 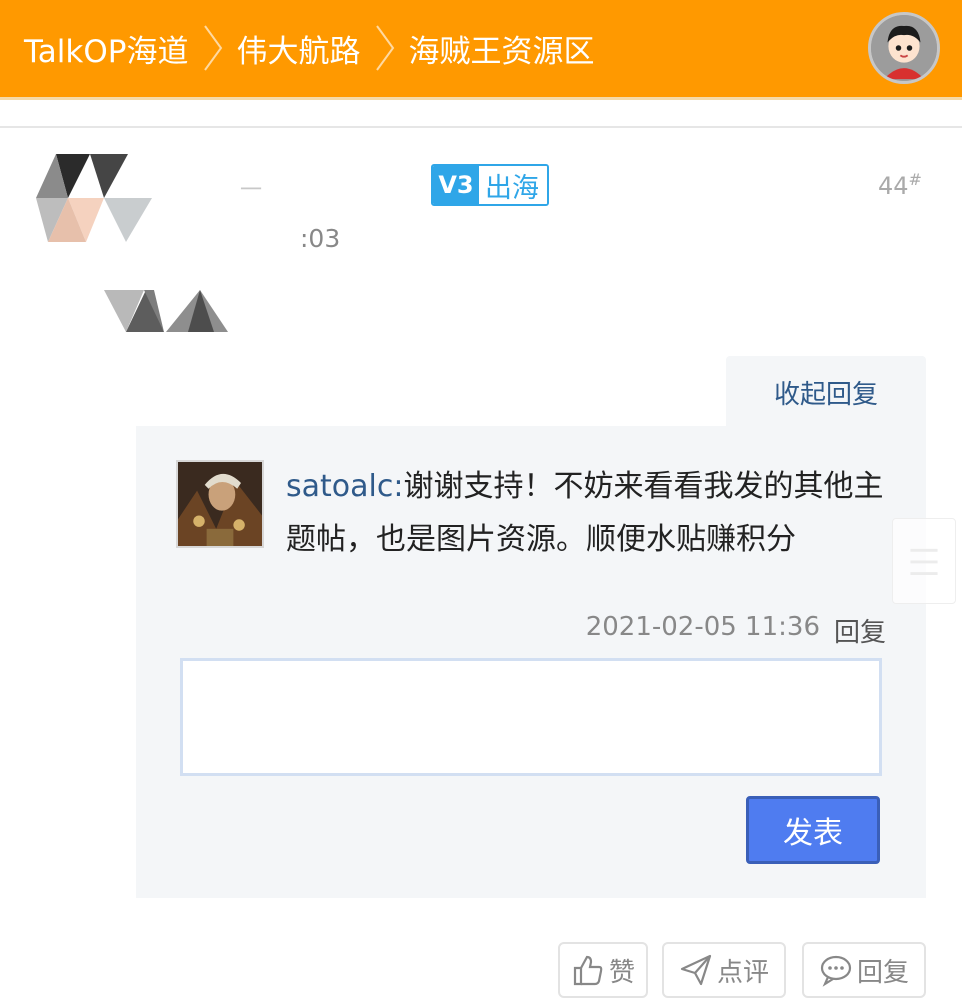 What do you see at coordinates (696, 970) in the screenshot?
I see `send-icon` at bounding box center [696, 970].